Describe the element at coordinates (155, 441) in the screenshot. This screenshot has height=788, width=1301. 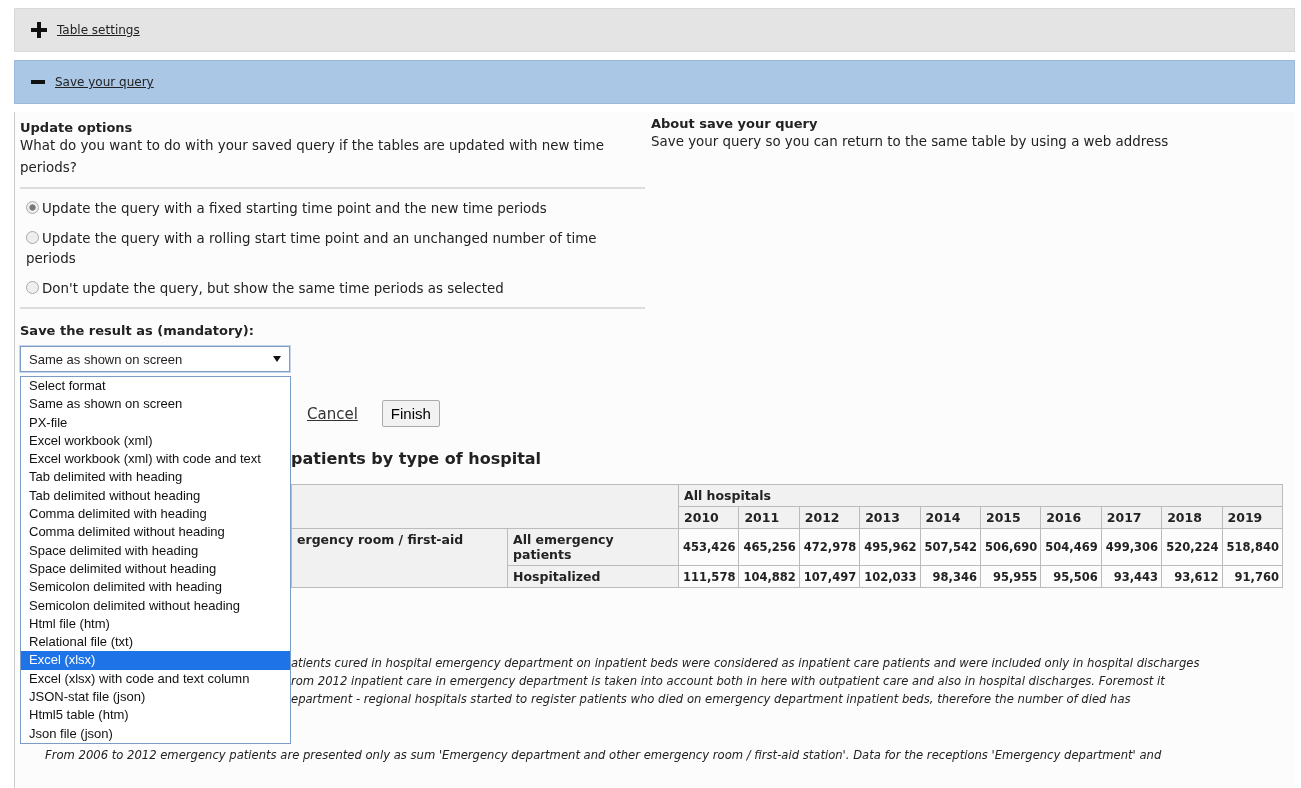
I see `format-option: Excel workbook (xml)` at that location.